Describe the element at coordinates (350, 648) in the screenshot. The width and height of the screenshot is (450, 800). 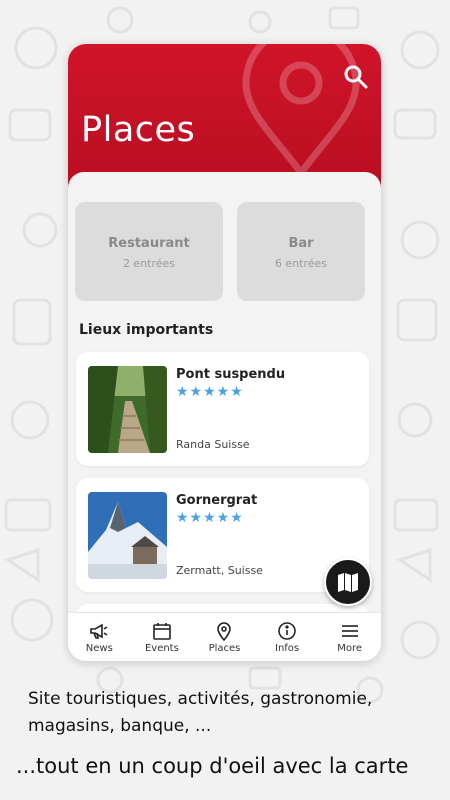
I see `tab-label: More` at that location.